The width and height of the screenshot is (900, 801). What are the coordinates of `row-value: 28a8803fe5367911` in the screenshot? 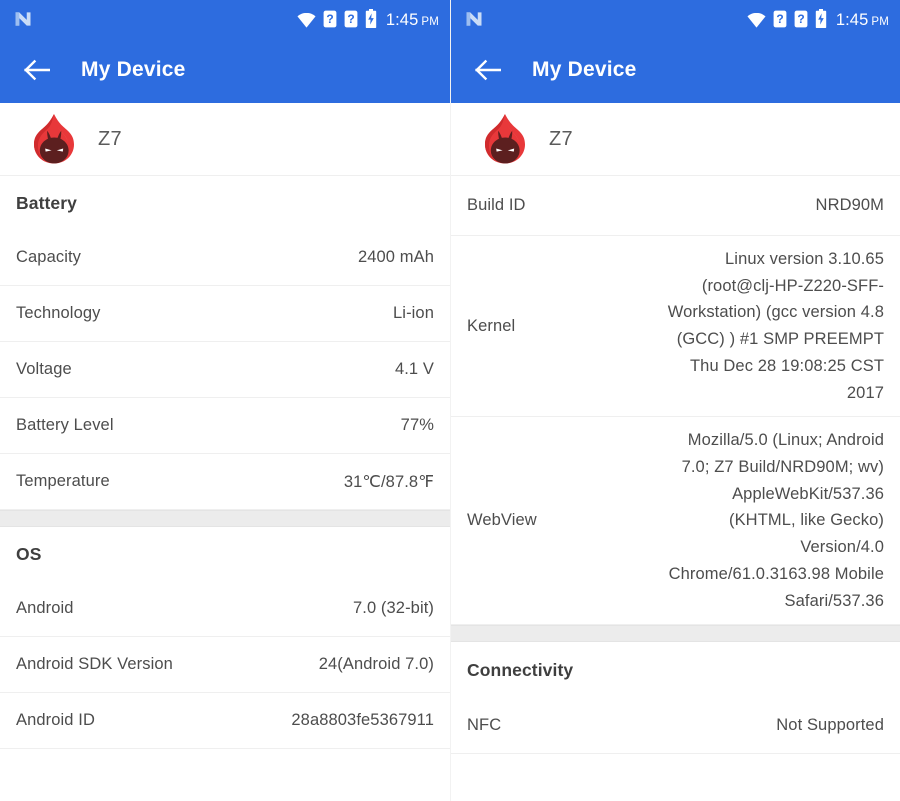 It's located at (362, 720).